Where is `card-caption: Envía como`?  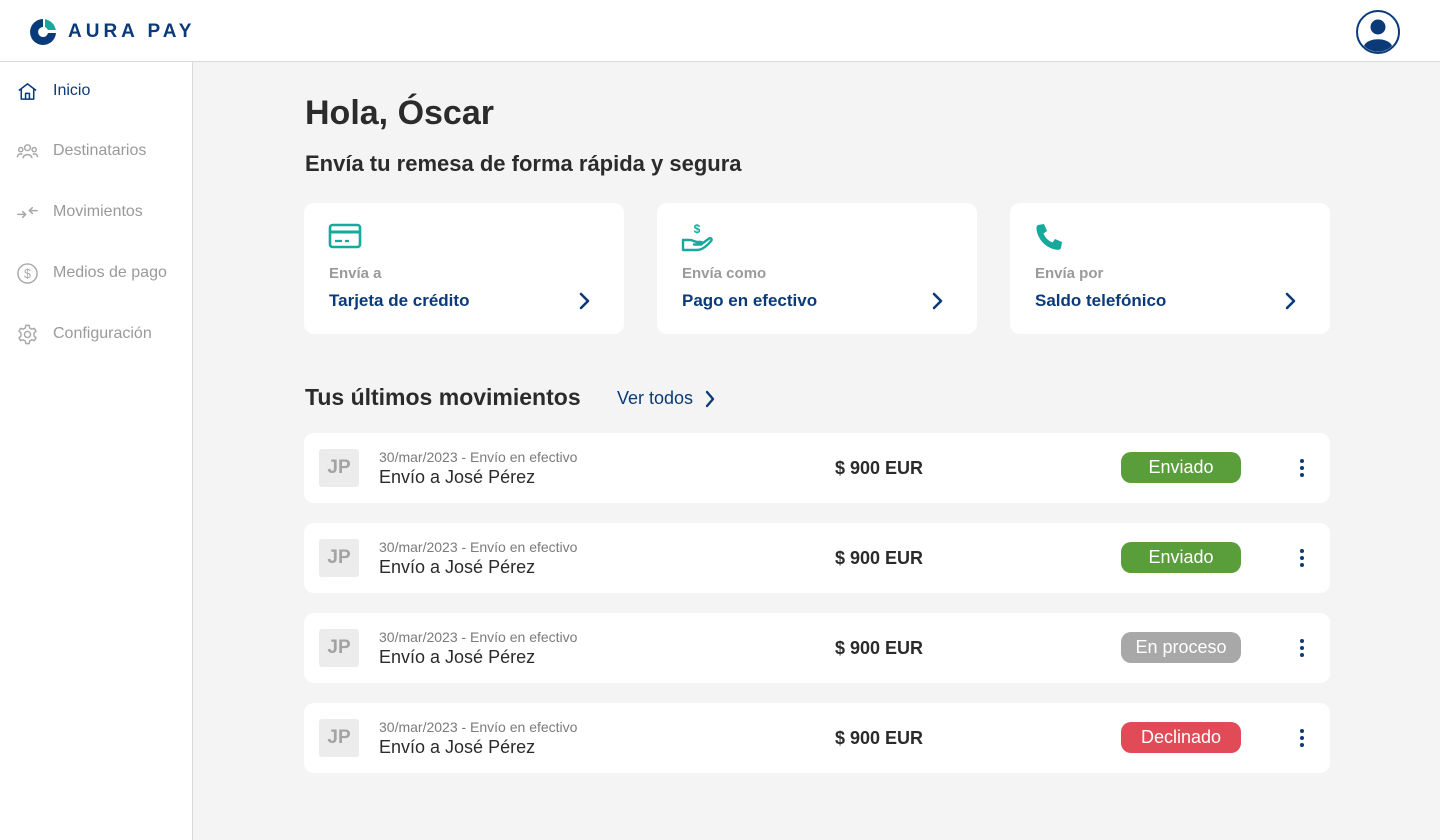 card-caption: Envía como is located at coordinates (724, 273).